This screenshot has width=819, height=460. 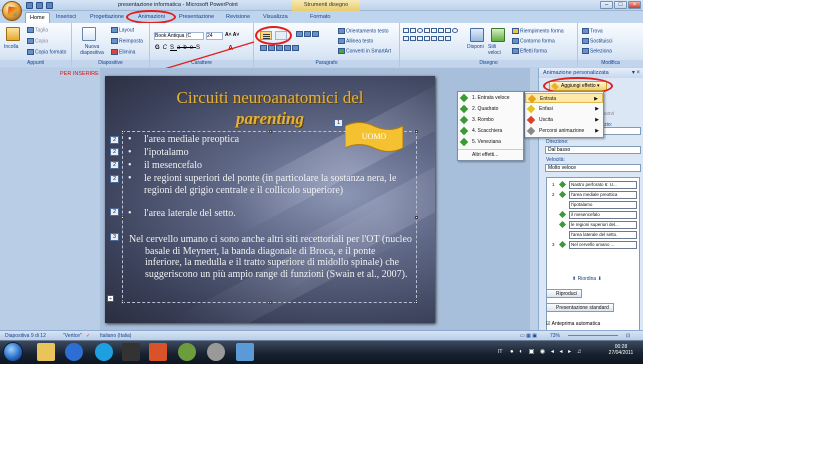 I want to click on pane-close-icon: ▾ ×, so click(x=636, y=72).